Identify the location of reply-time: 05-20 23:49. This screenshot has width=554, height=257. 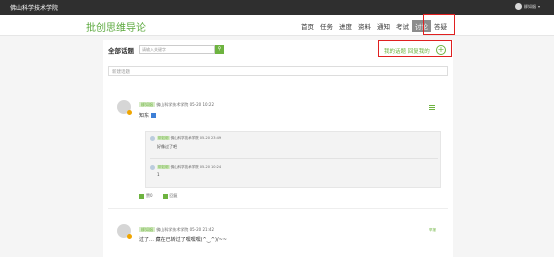
(210, 138).